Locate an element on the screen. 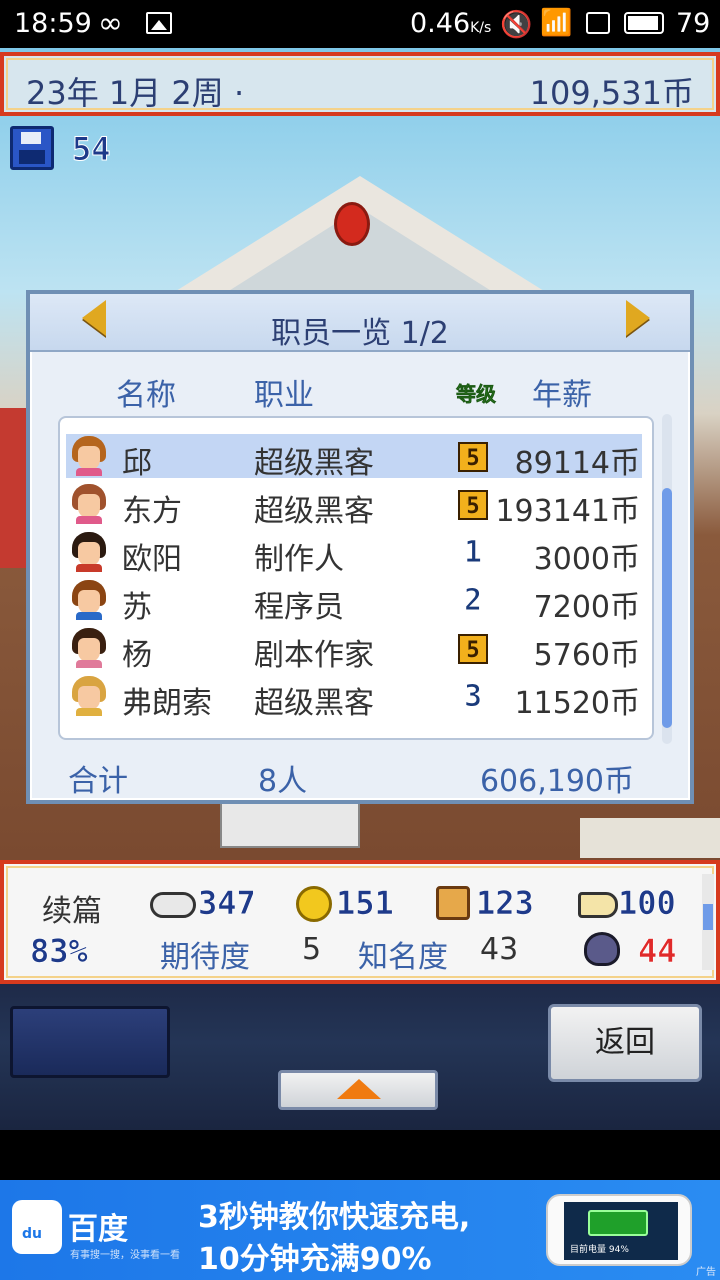 This screenshot has height=1280, width=720. network-speed: 0.46K/s is located at coordinates (450, 23).